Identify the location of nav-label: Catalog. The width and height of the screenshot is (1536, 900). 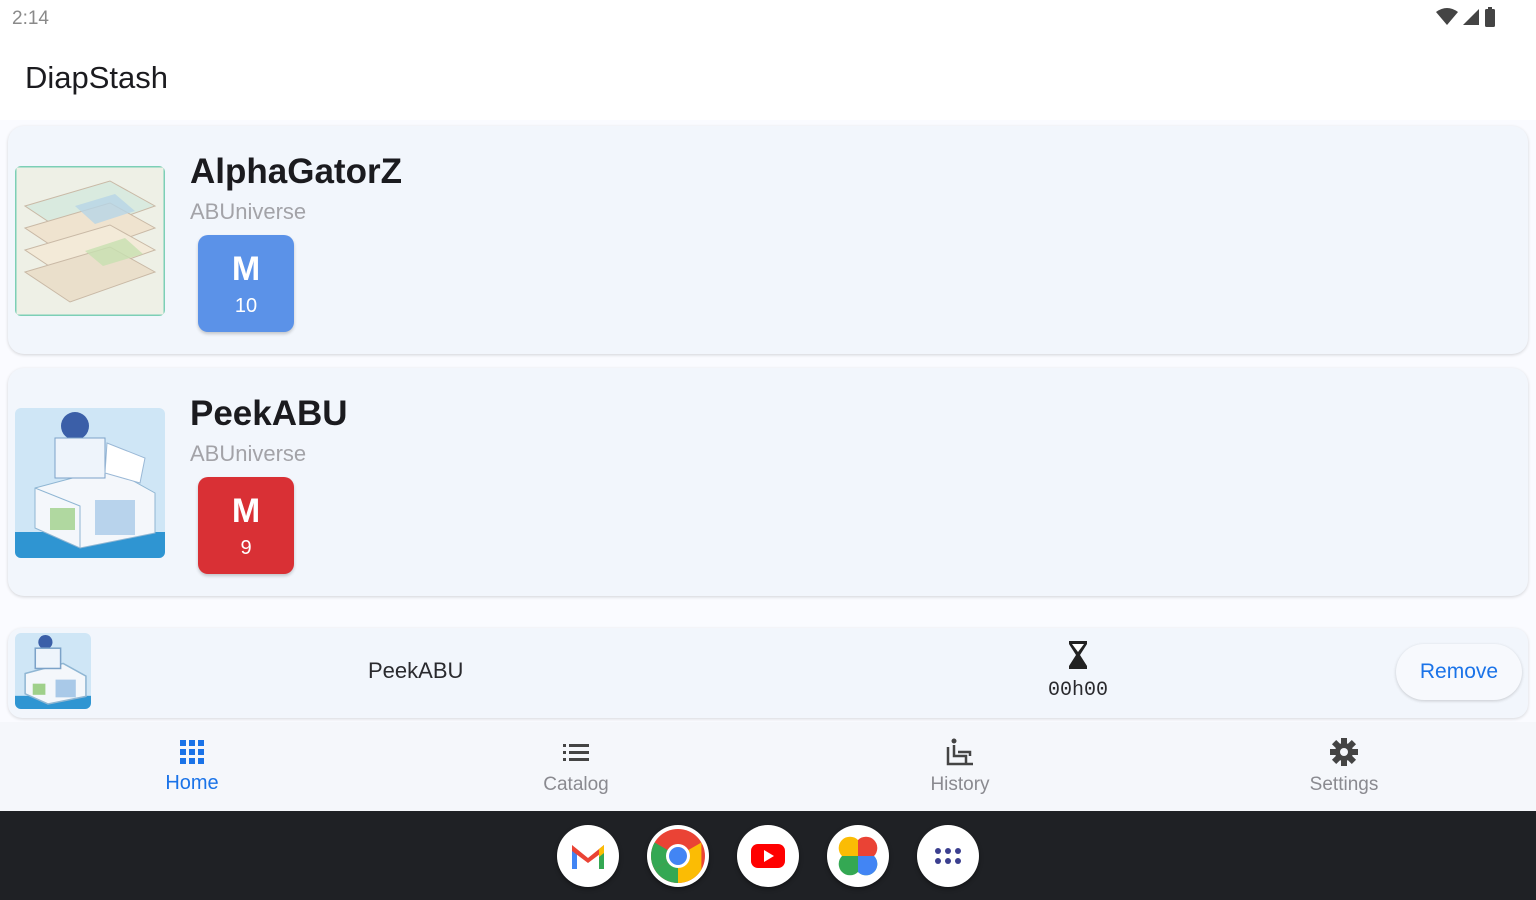
(576, 784).